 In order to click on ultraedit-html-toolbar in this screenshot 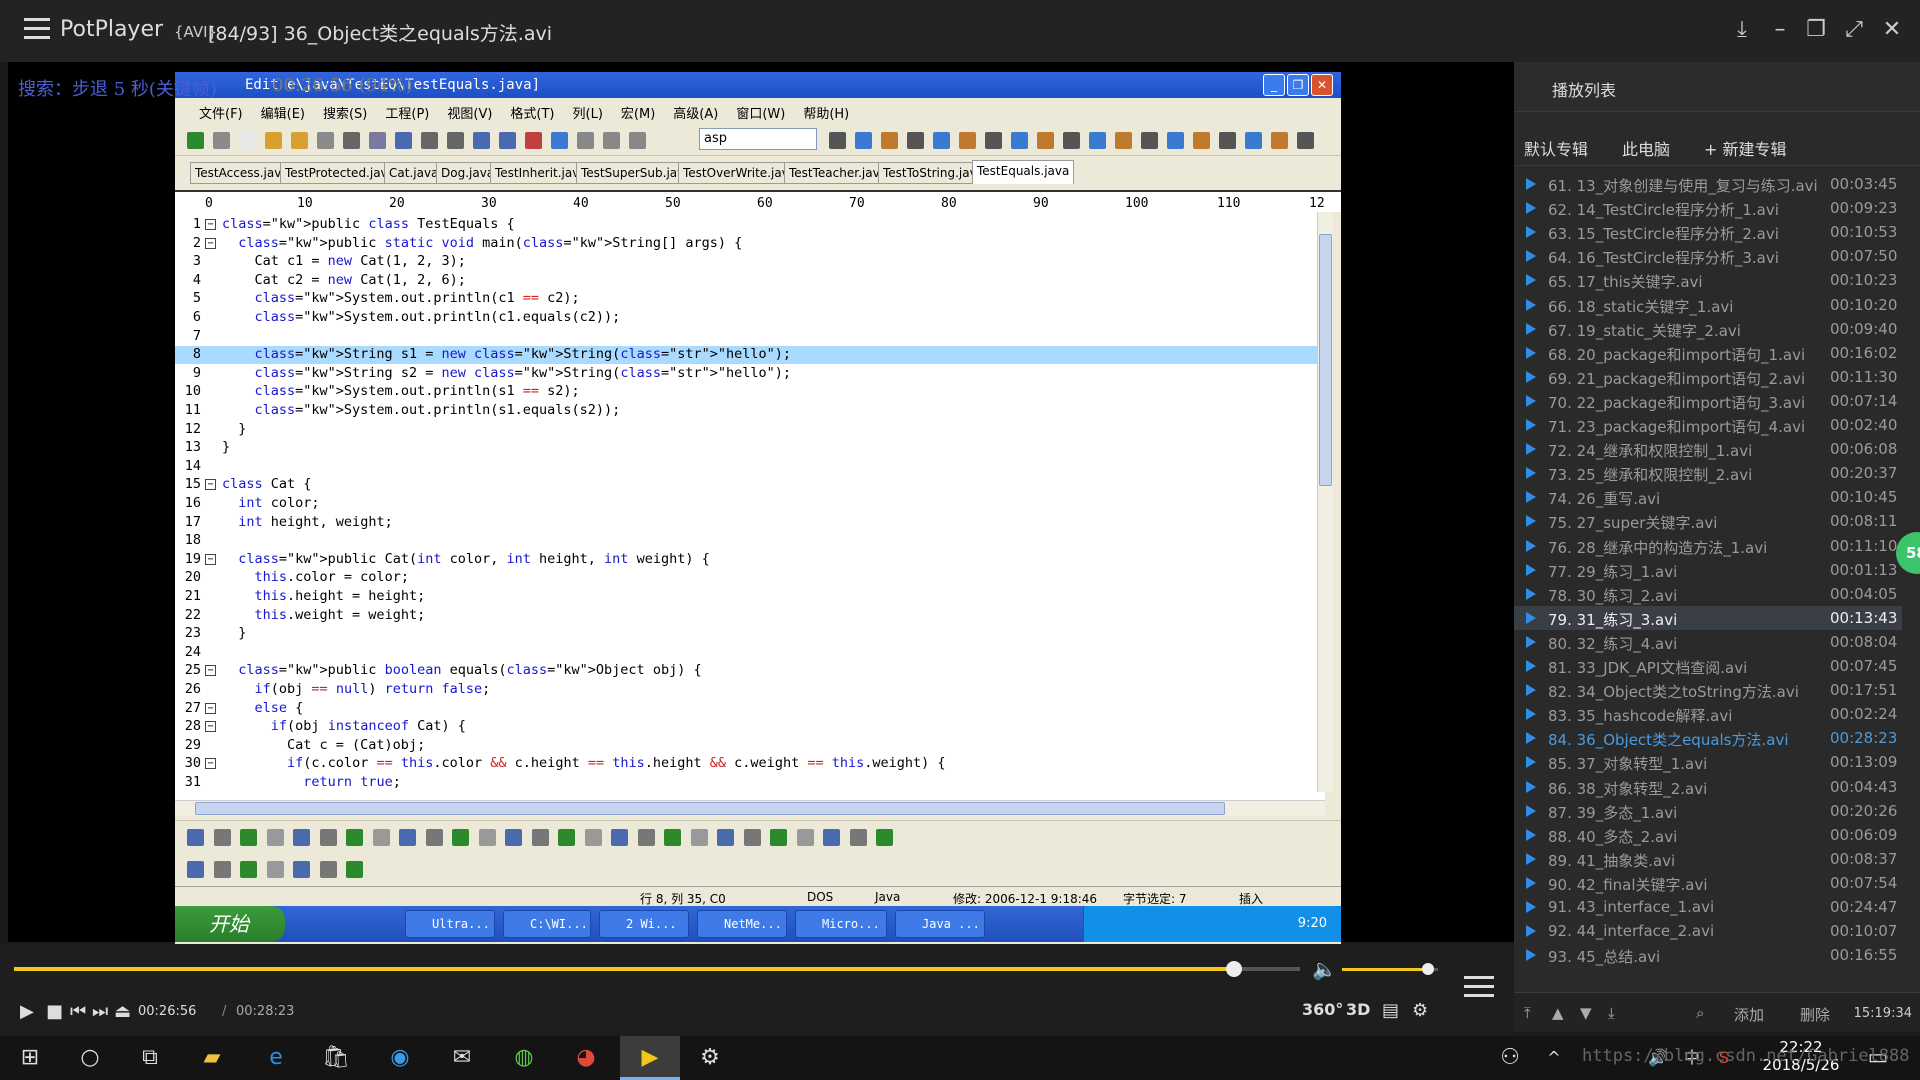, I will do `click(758, 852)`.